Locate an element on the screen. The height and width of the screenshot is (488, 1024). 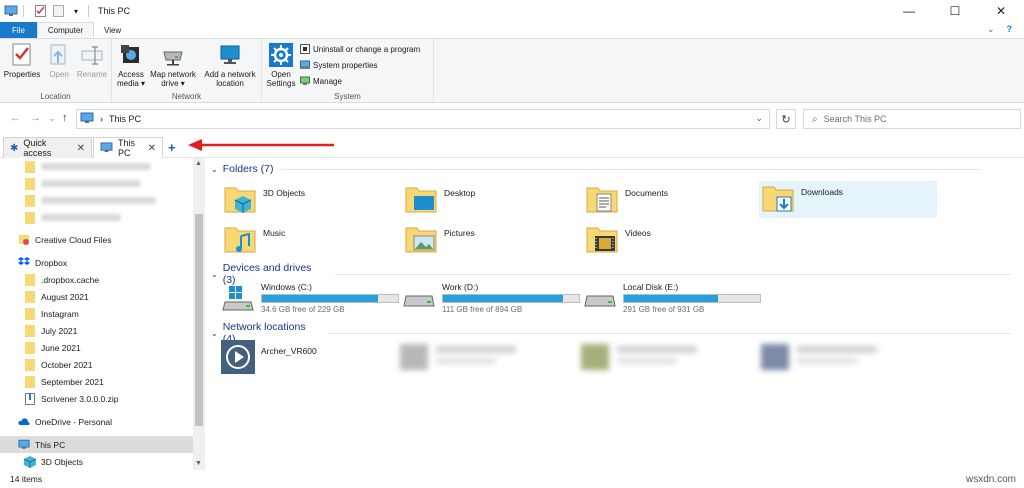
refresh-button: ↻ is located at coordinates (786, 119).